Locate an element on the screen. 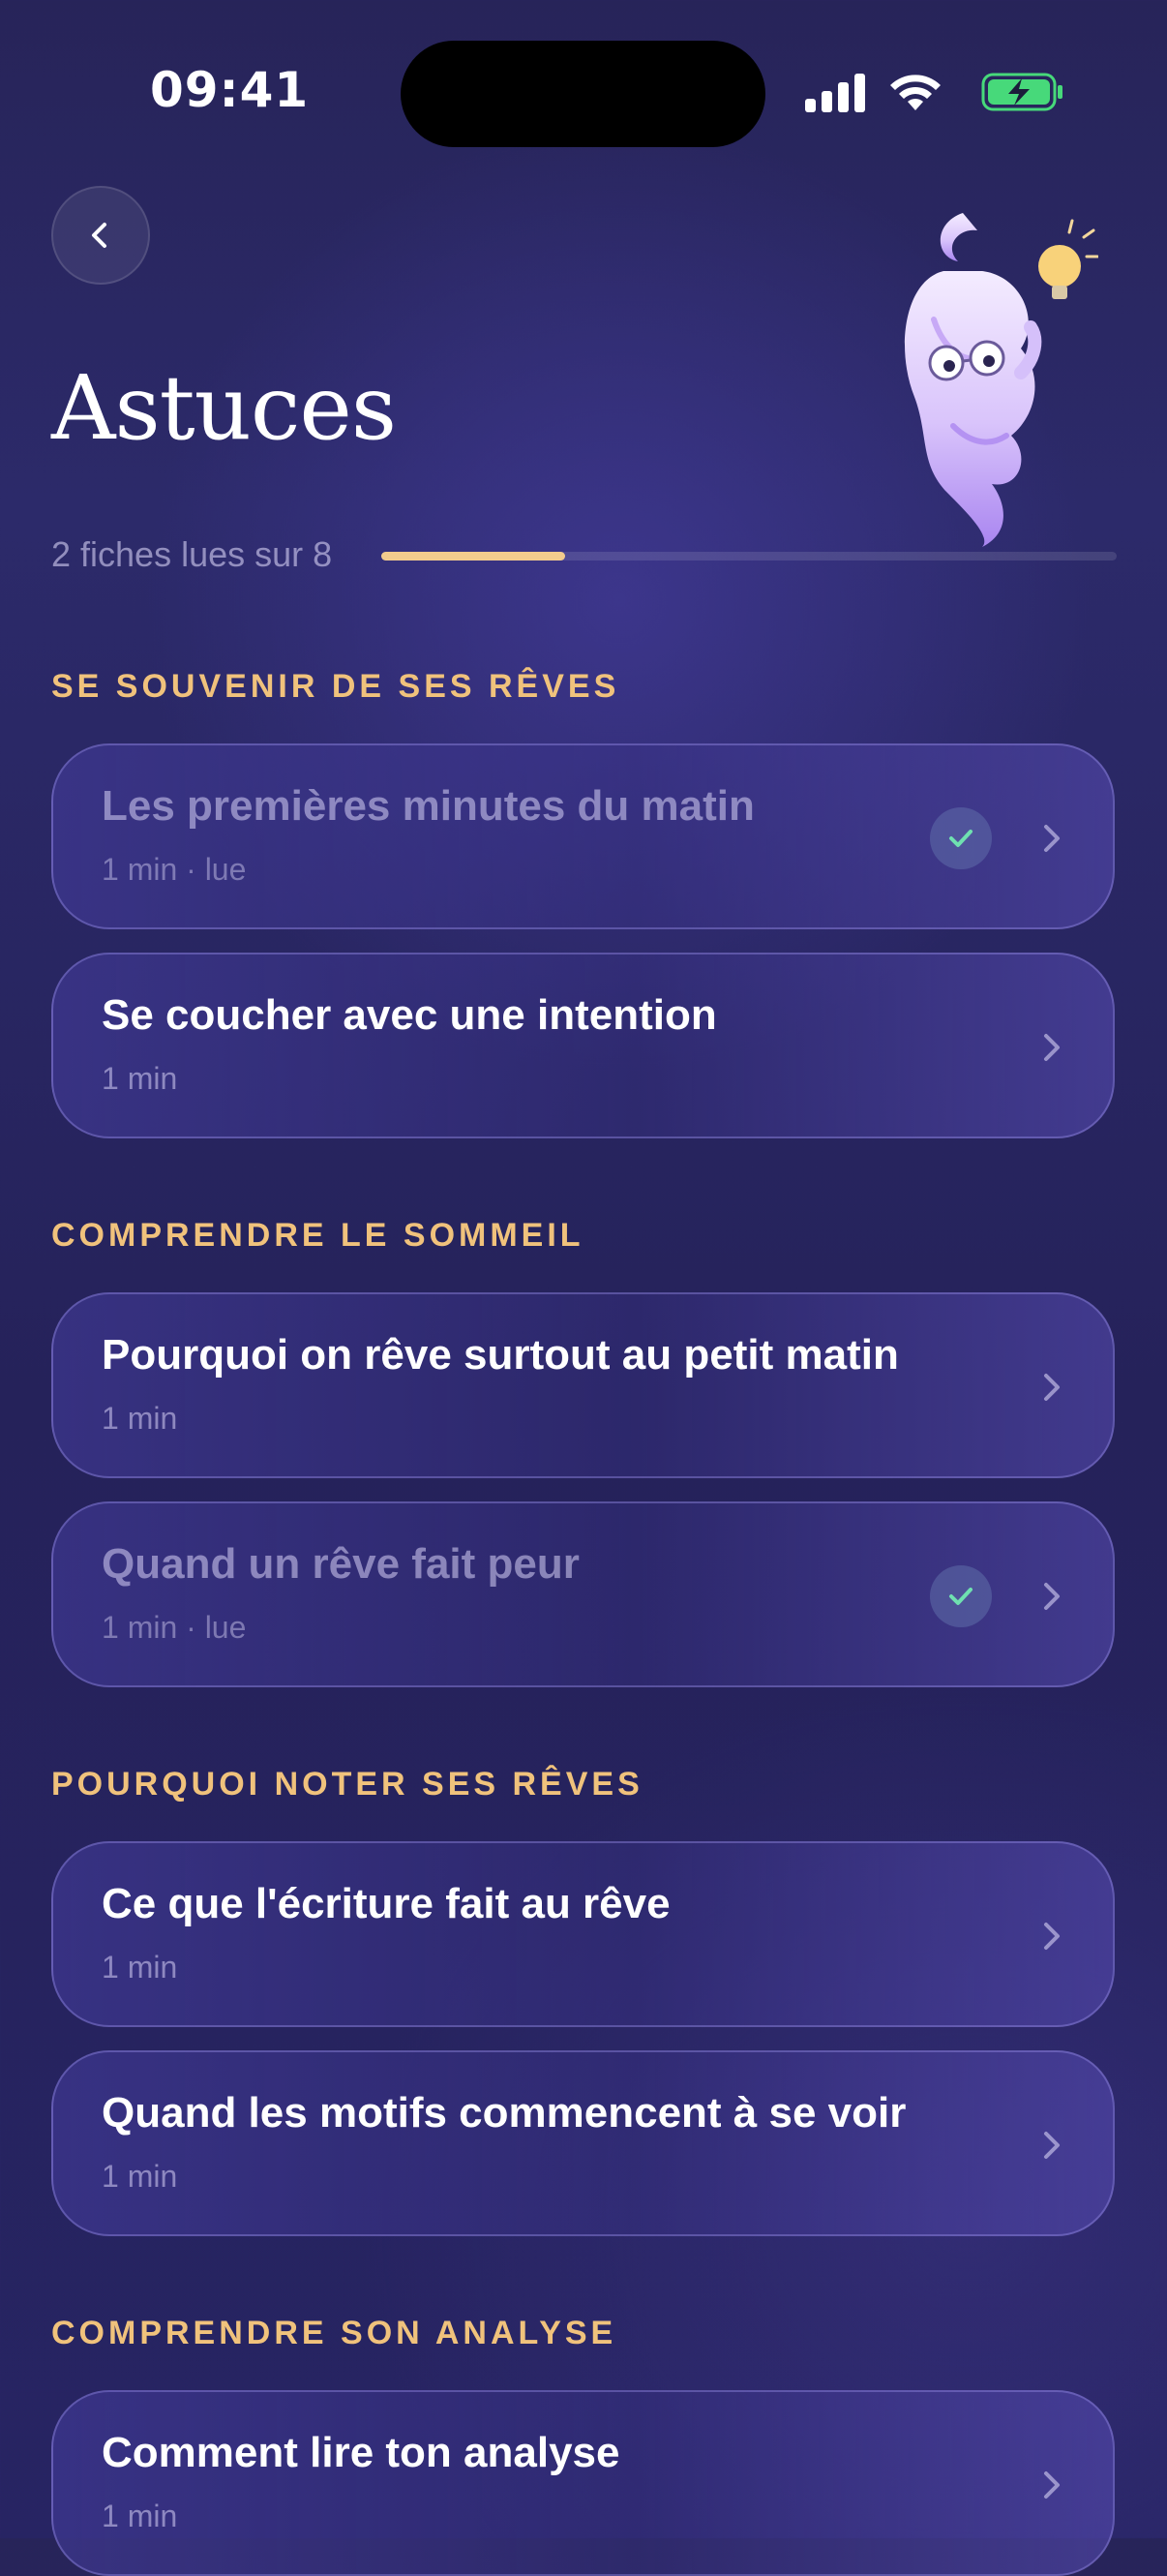  tip-card: Comment lire ton analyse 1 min is located at coordinates (583, 2483).